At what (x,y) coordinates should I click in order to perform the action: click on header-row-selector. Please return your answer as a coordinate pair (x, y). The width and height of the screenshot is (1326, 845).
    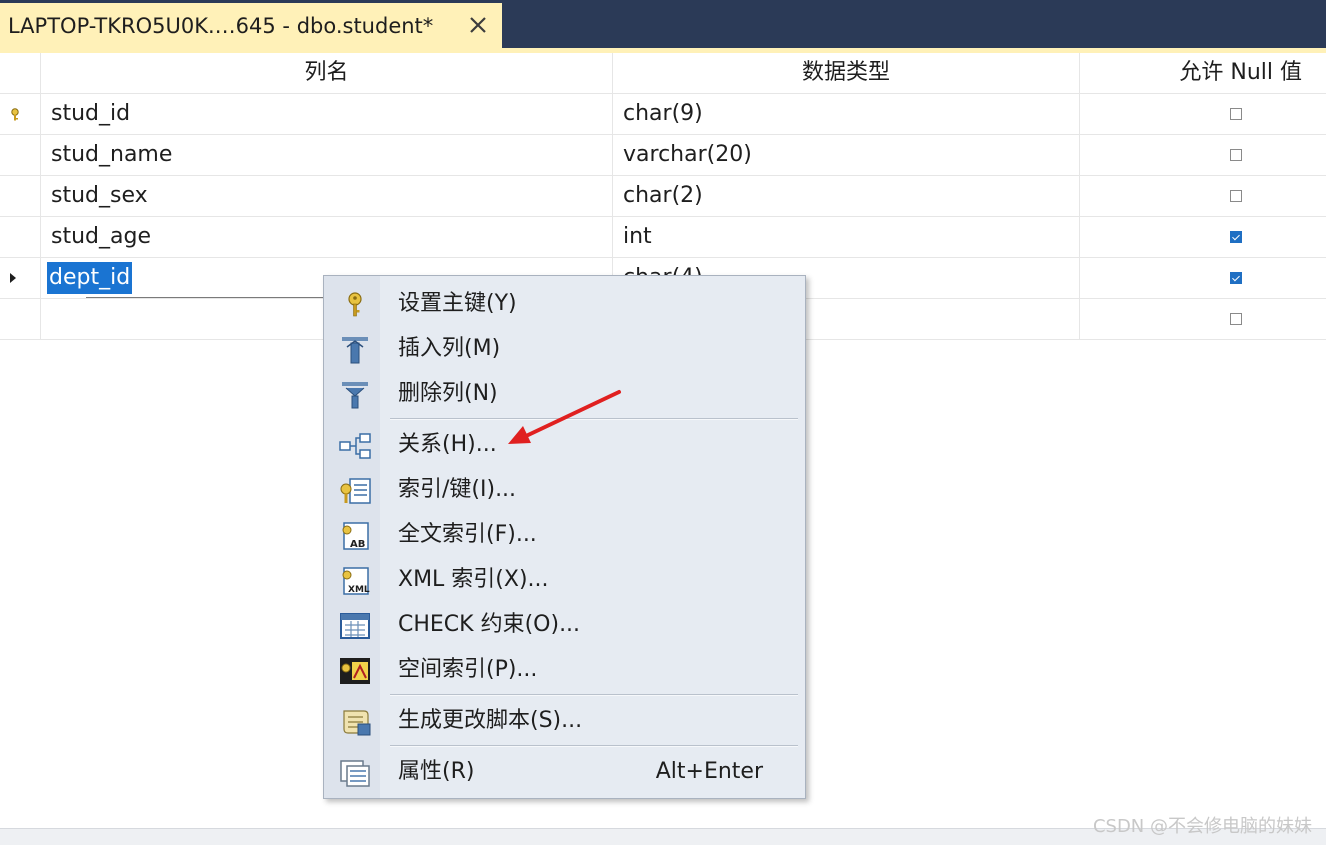
    Looking at the image, I should click on (20, 73).